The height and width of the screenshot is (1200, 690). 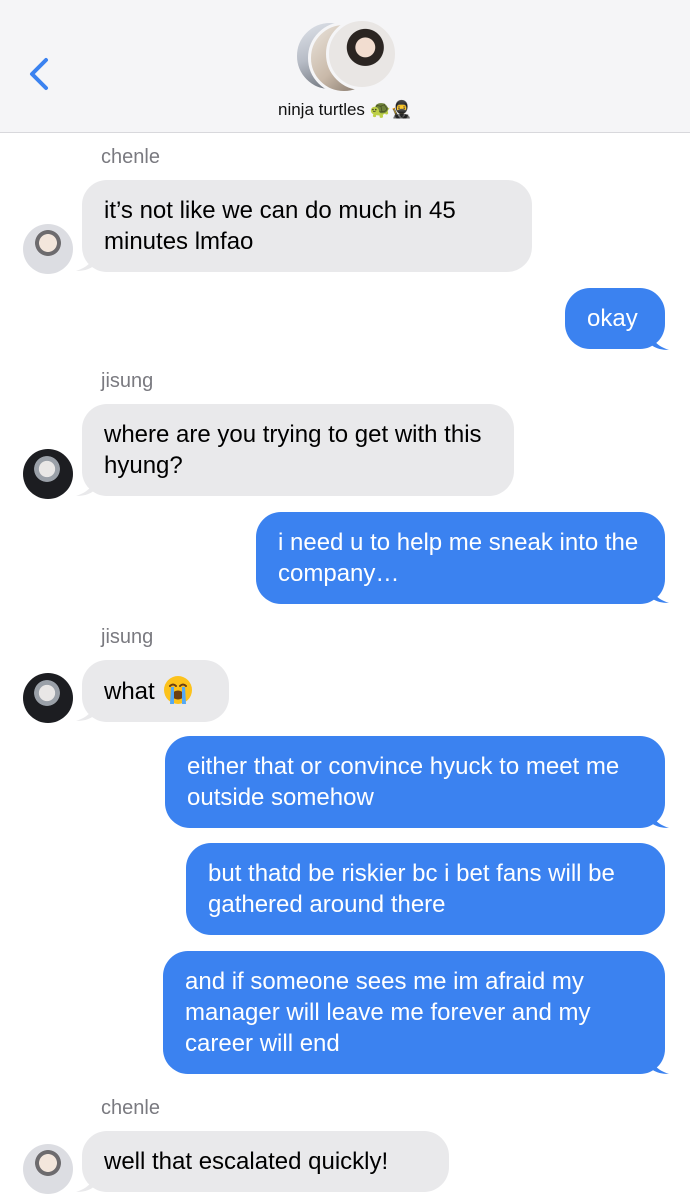 I want to click on loudly-crying-face-icon, so click(x=177, y=690).